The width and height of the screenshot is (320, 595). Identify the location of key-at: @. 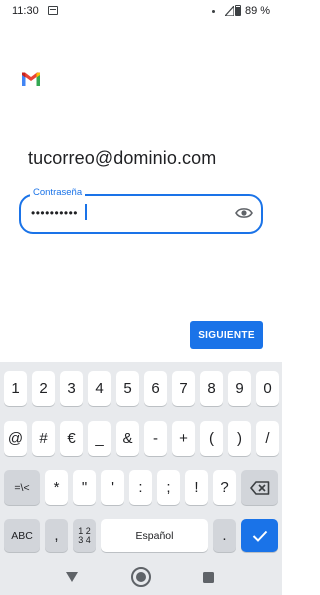
(15, 438).